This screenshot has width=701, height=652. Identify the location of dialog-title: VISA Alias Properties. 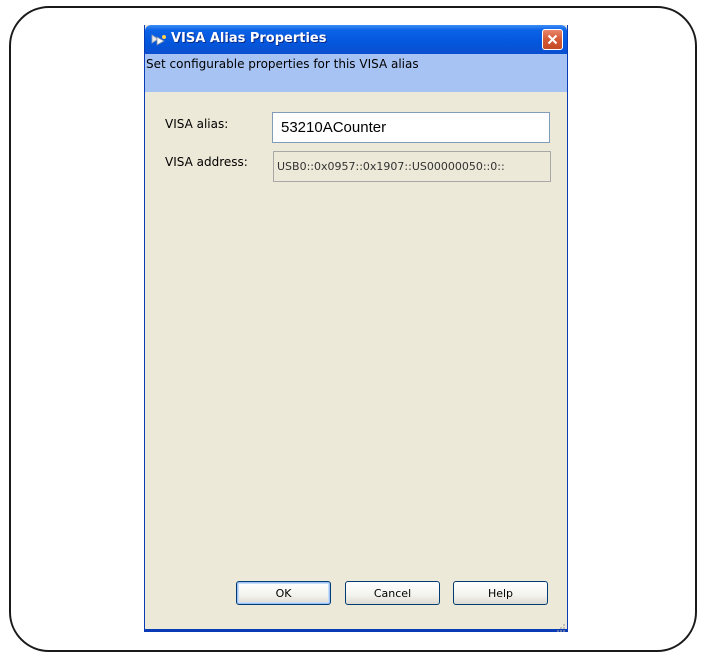
(249, 38).